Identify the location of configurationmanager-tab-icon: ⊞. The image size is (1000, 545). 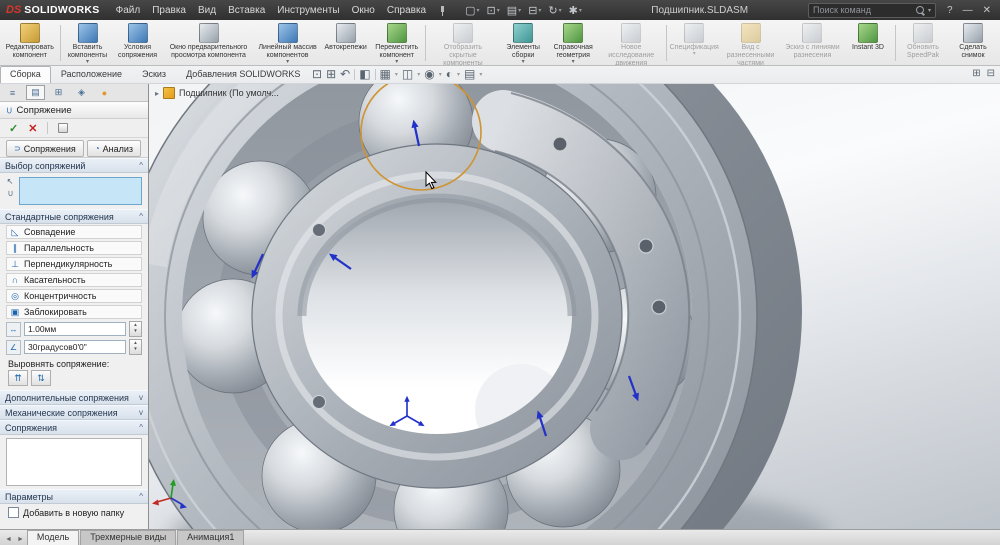
(58, 92).